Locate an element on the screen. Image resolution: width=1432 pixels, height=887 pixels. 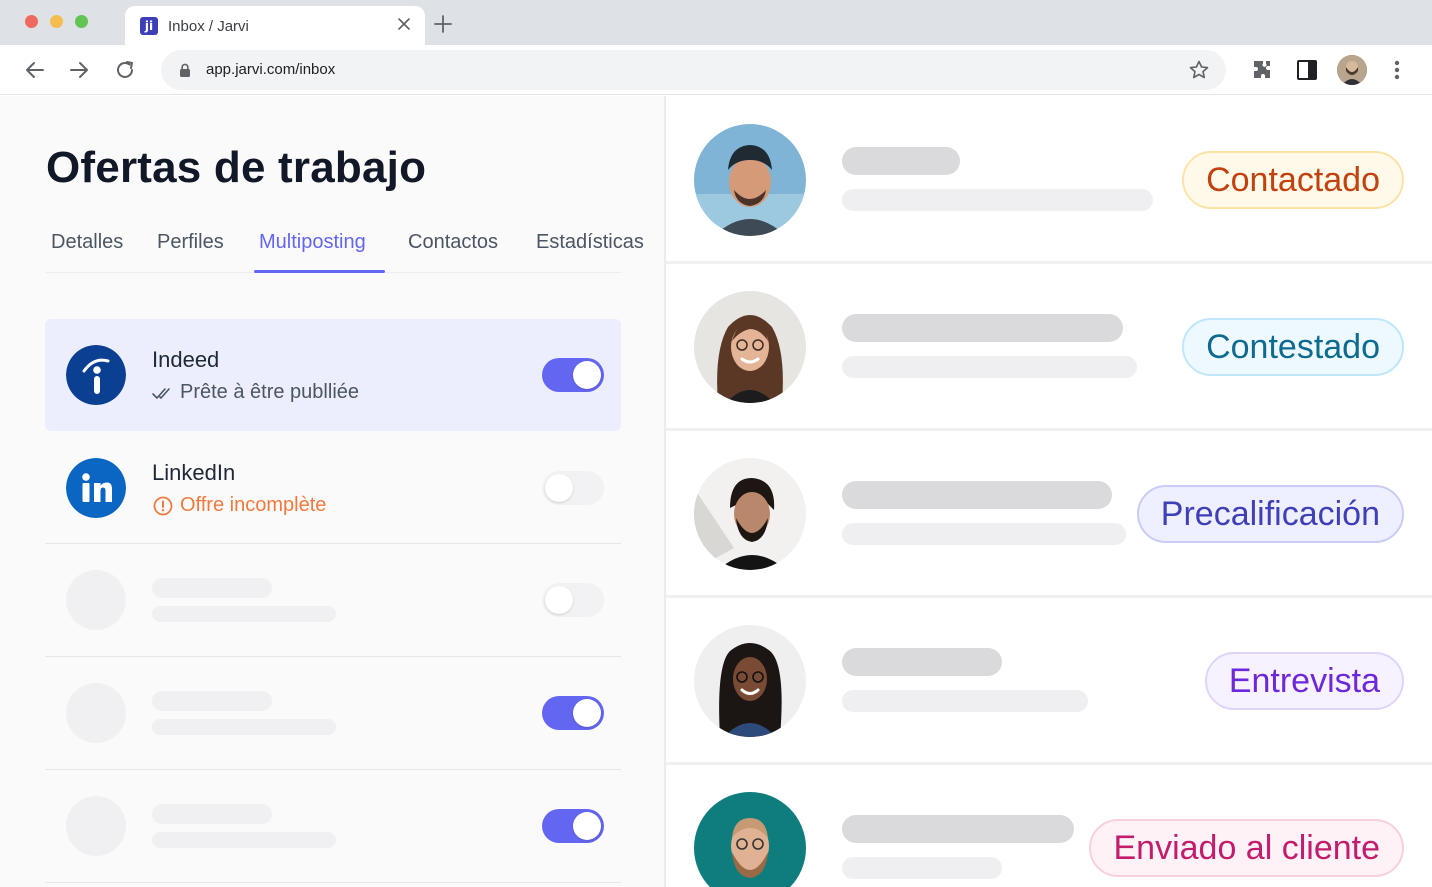
status-badge: Enviado al cliente is located at coordinates (1246, 848).